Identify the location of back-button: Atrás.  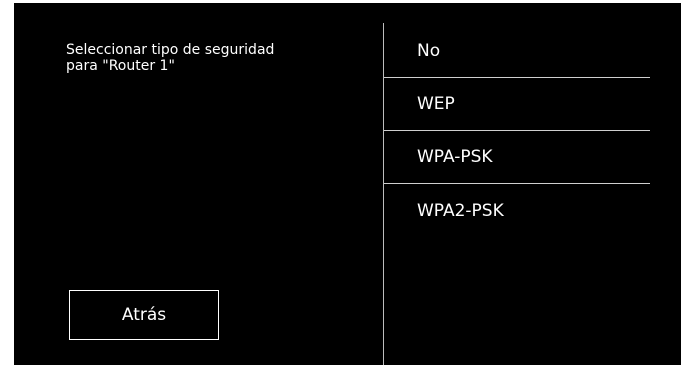
(144, 315).